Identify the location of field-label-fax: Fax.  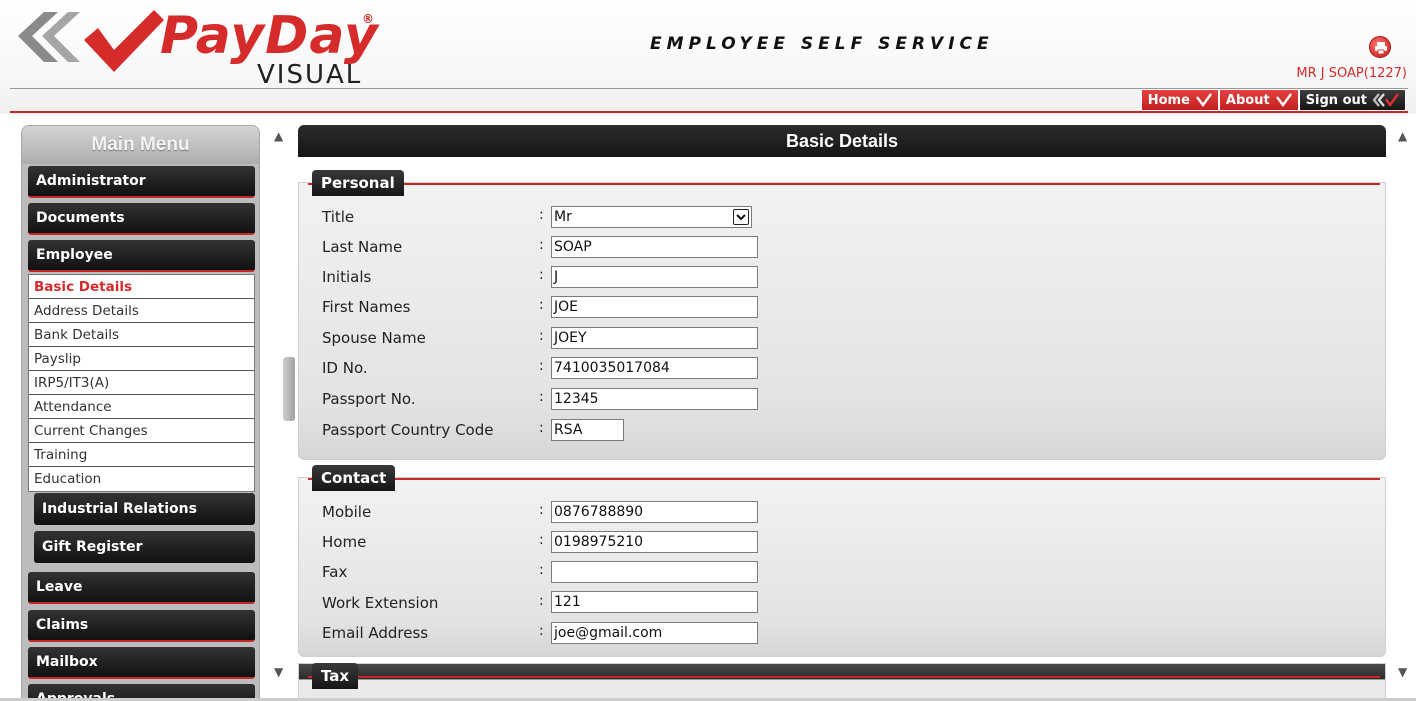
(335, 572).